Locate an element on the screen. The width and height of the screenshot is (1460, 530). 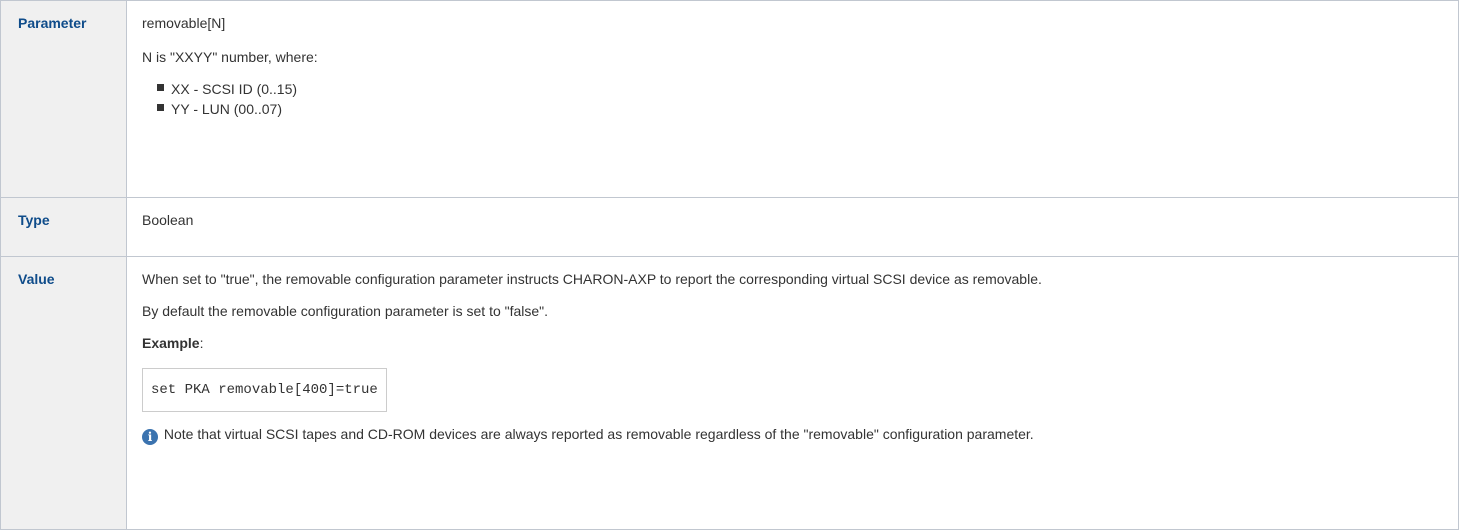
example-suffix: : is located at coordinates (201, 343).